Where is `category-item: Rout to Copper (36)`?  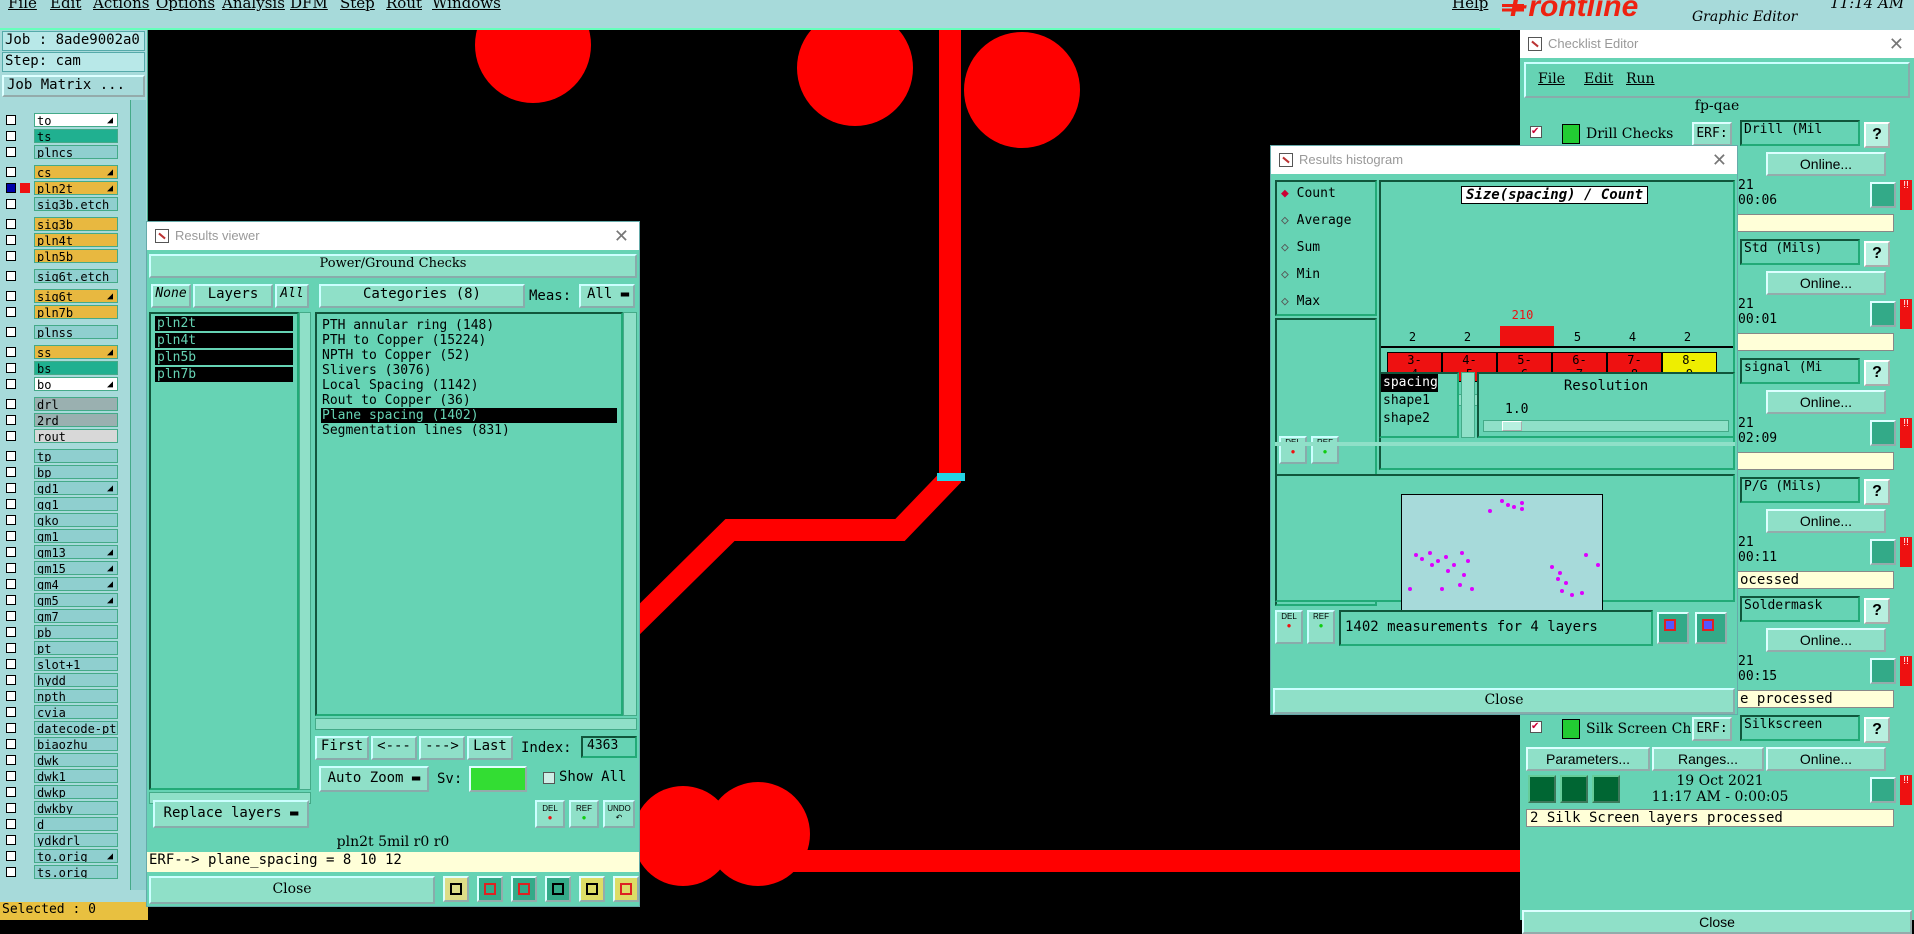 category-item: Rout to Copper (36) is located at coordinates (469, 400).